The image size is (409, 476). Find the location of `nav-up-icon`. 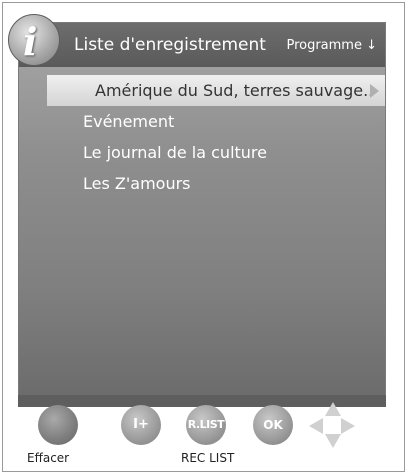

nav-up-icon is located at coordinates (333, 409).